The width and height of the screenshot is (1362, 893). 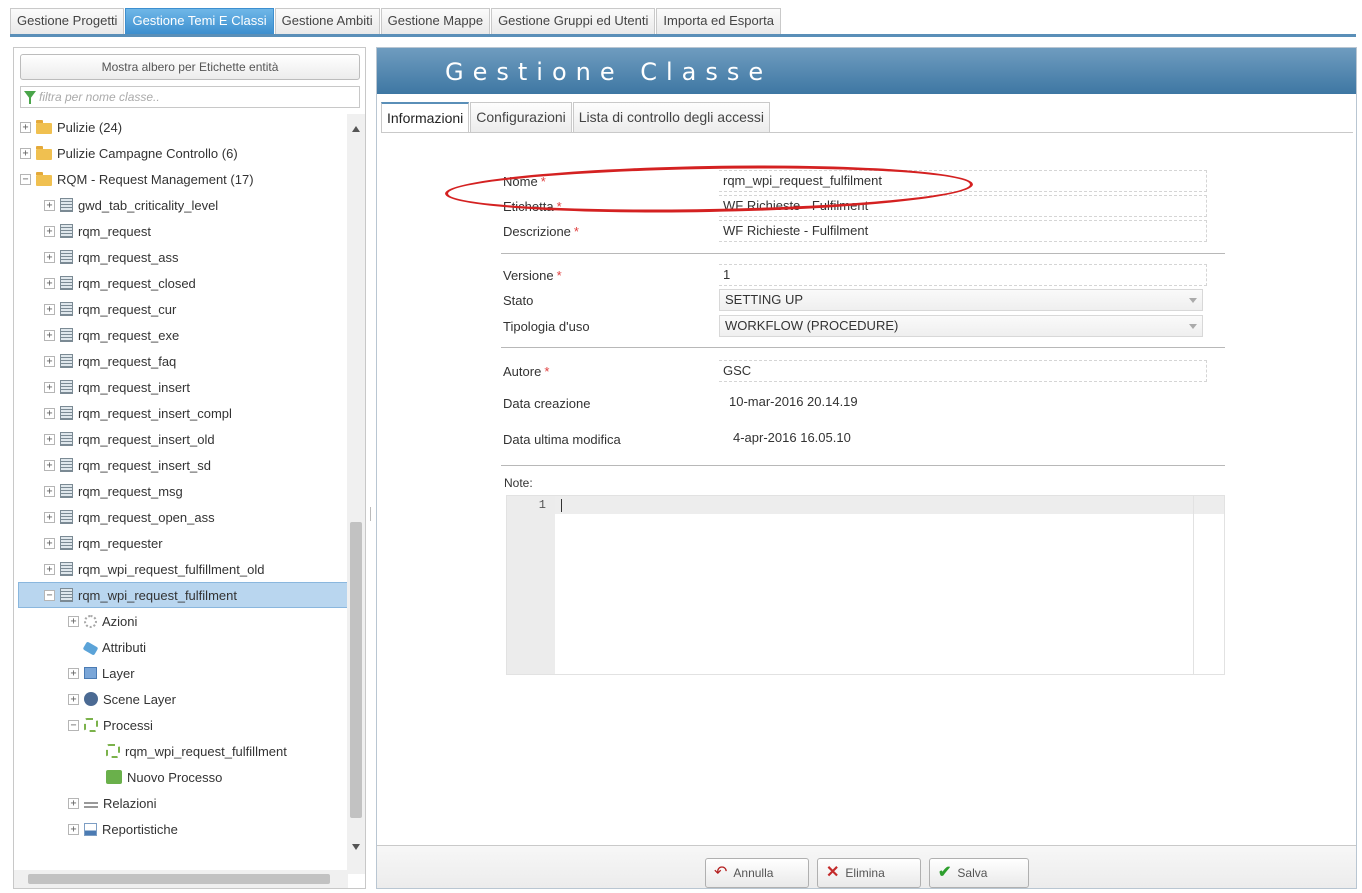 What do you see at coordinates (129, 153) in the screenshot?
I see `tree-folder-pulizie-campagne: + Pulizie Campagne Controllo (6)` at bounding box center [129, 153].